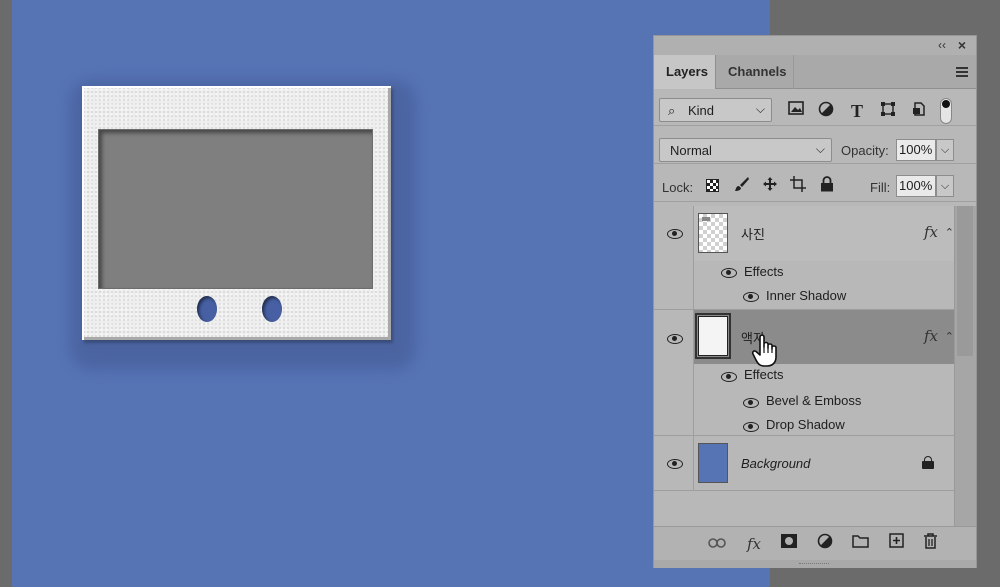 The image size is (1000, 587). Describe the element at coordinates (798, 186) in the screenshot. I see `lock-artboard-icon` at that location.